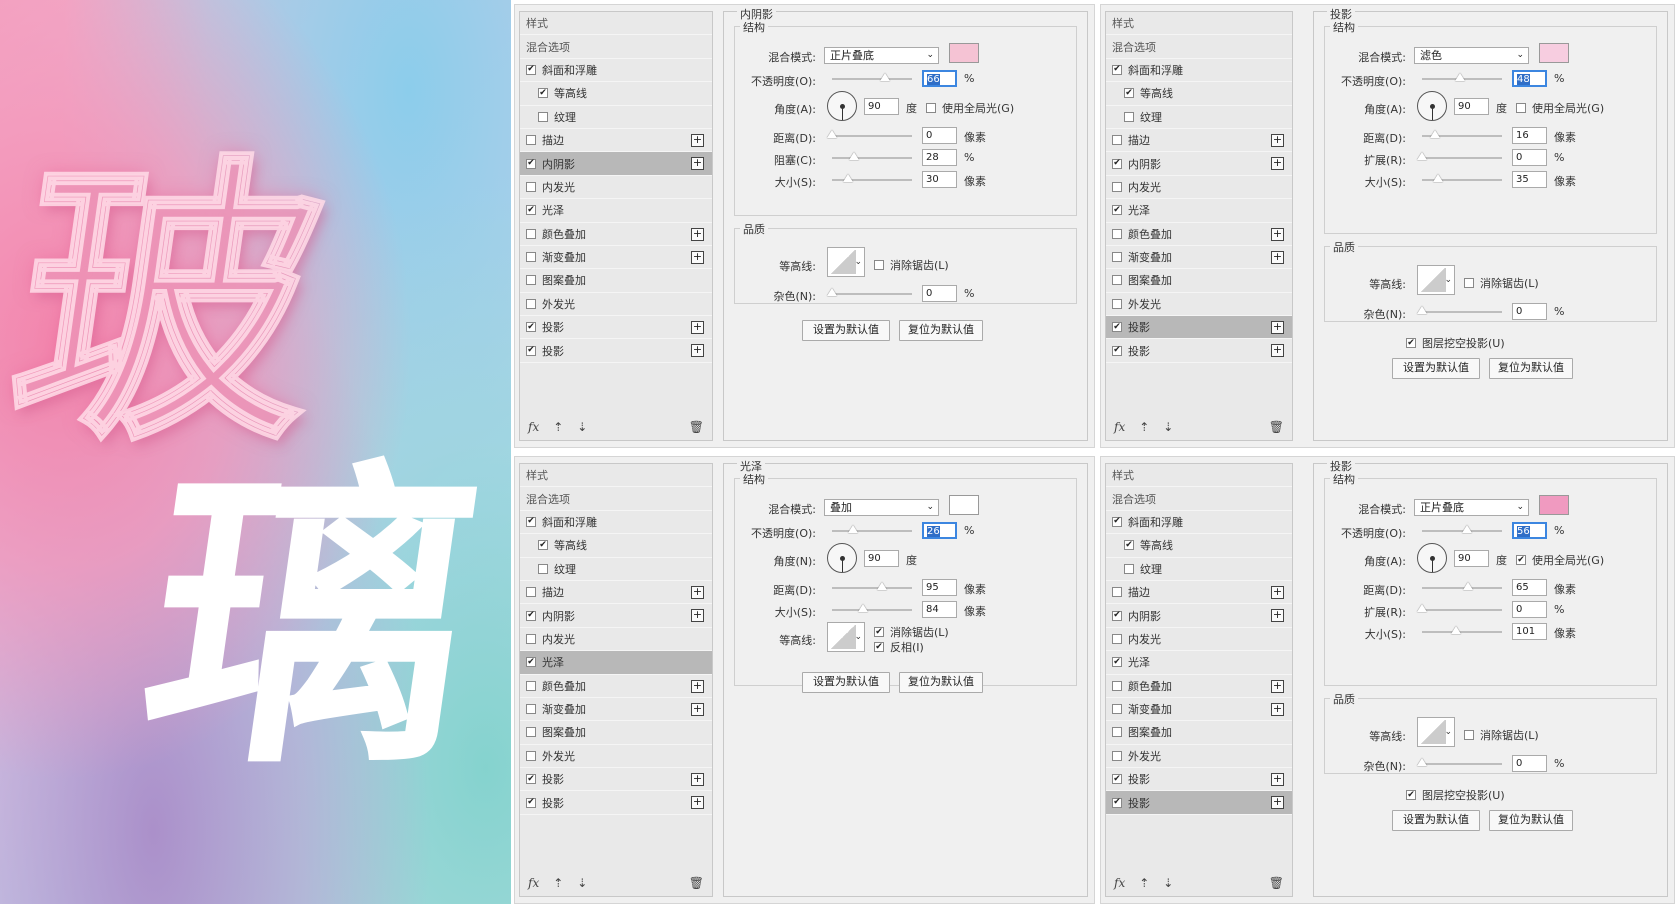 The height and width of the screenshot is (904, 1676). What do you see at coordinates (832, 292) in the screenshot?
I see `noise-slider-knob` at bounding box center [832, 292].